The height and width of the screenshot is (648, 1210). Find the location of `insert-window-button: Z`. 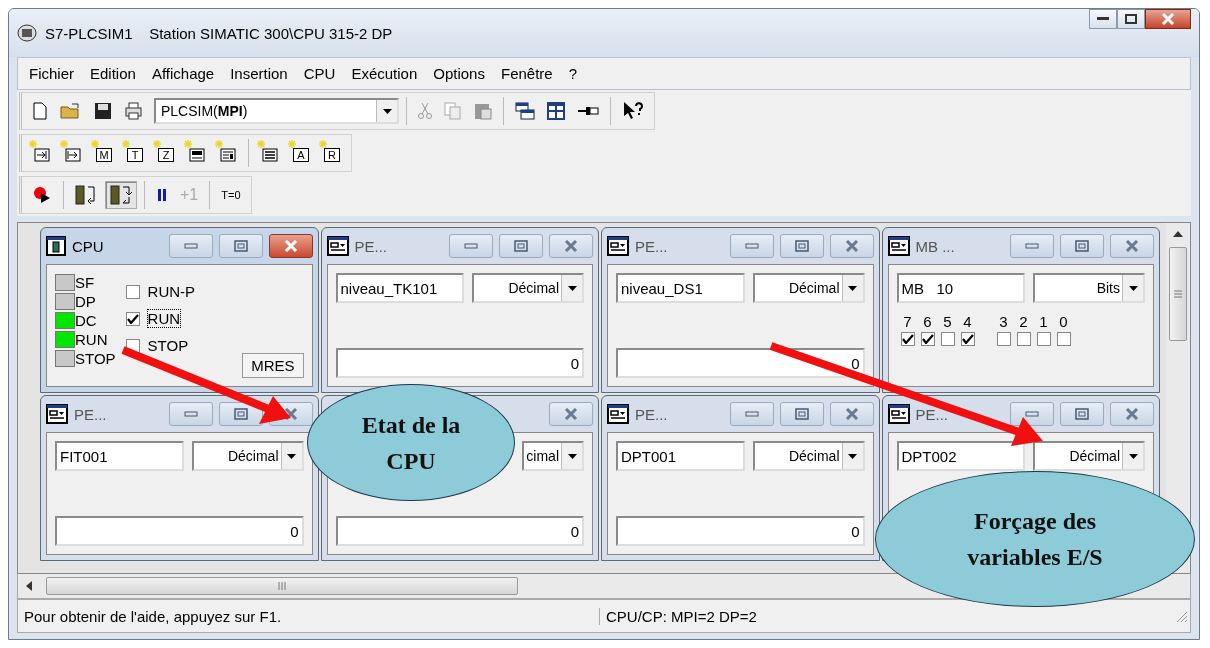

insert-window-button: Z is located at coordinates (165, 153).